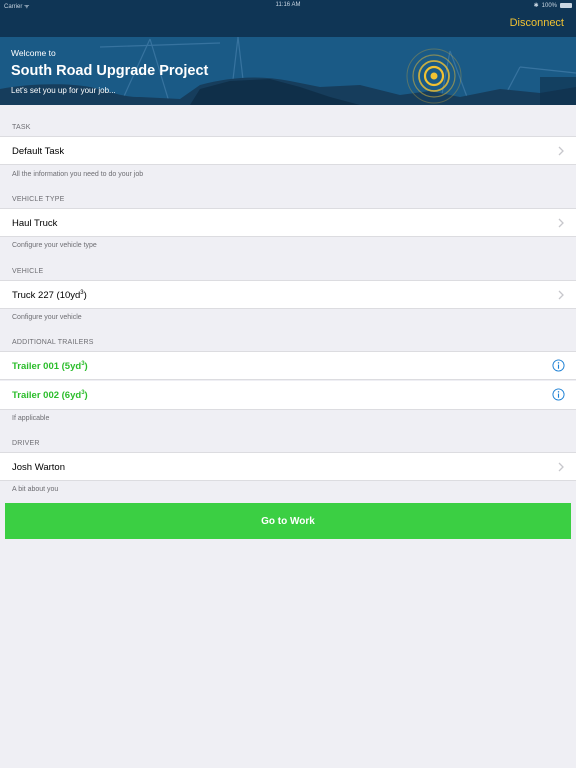  What do you see at coordinates (33, 53) in the screenshot?
I see `welcome-text: Welcome to` at bounding box center [33, 53].